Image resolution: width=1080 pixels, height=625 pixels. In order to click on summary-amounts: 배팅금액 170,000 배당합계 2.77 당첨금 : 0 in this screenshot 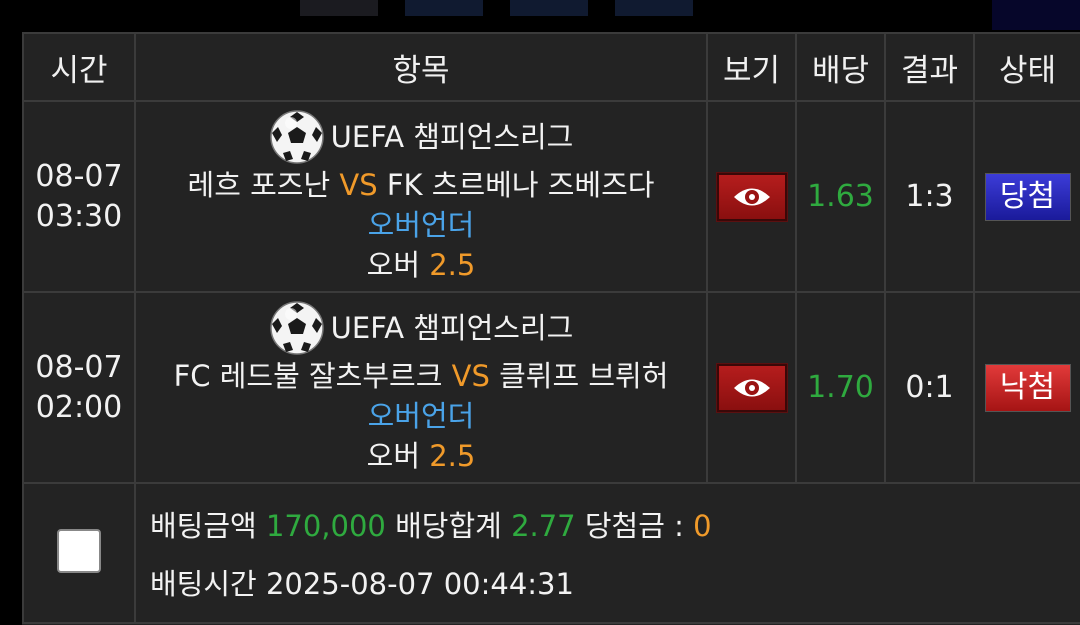, I will do `click(615, 524)`.